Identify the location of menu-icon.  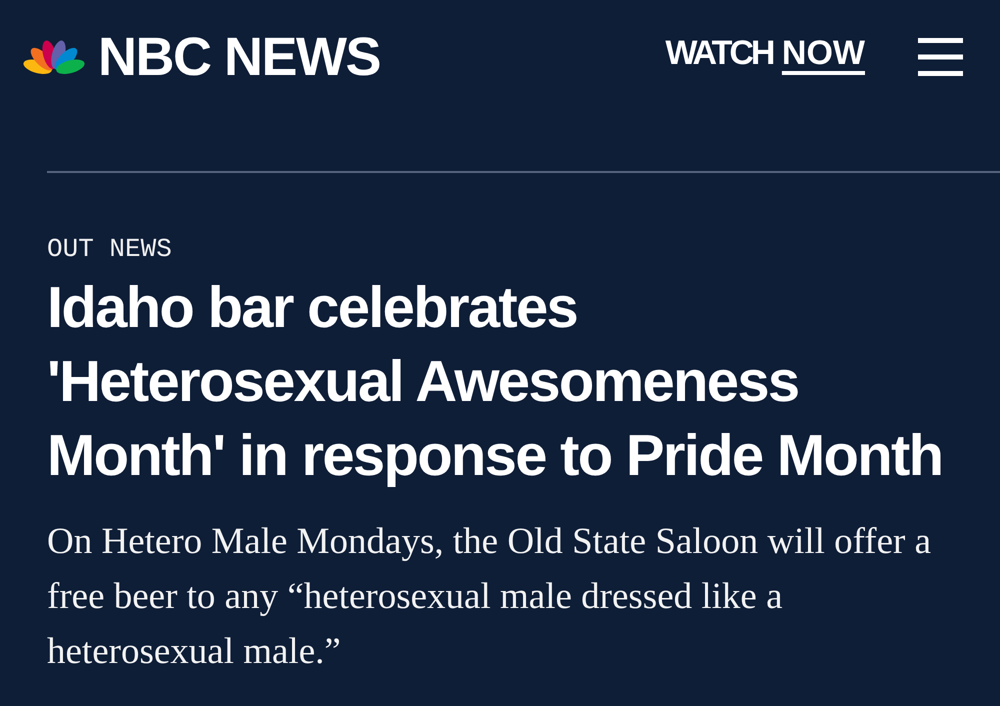
(940, 57).